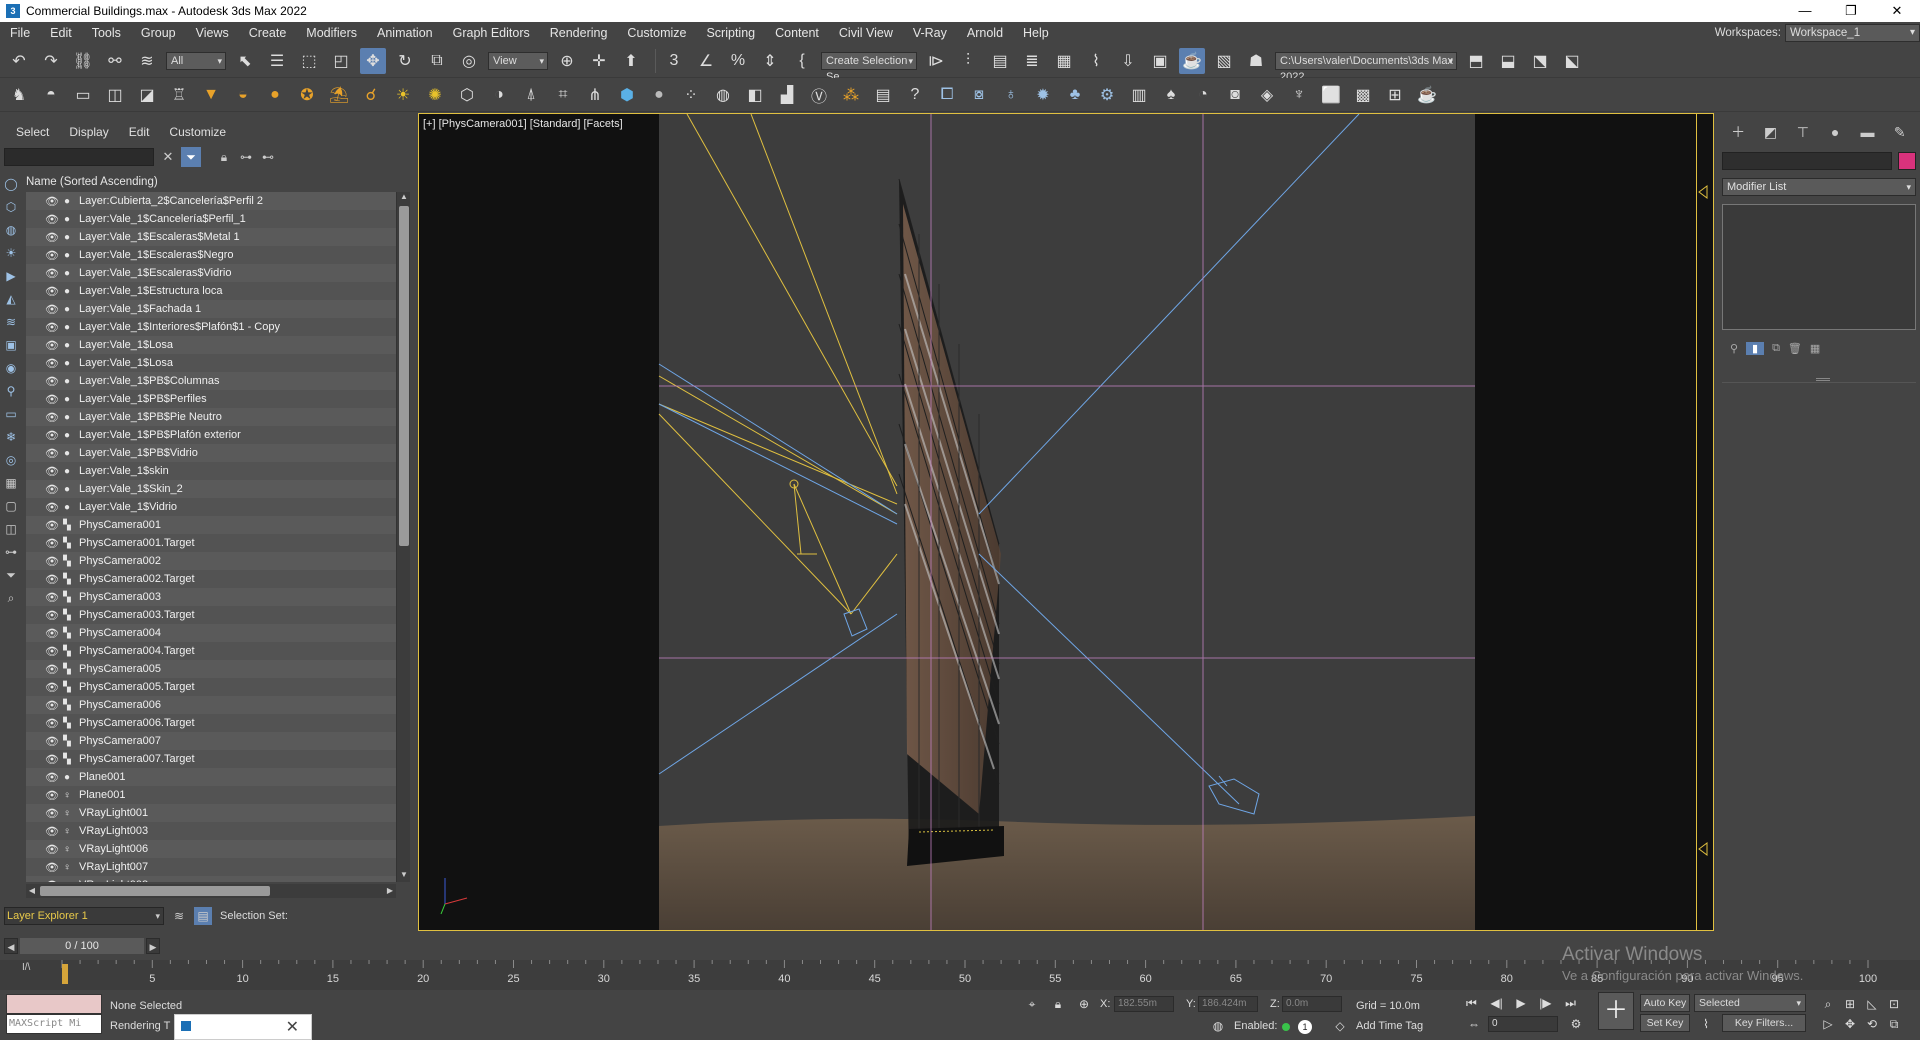 The width and height of the screenshot is (1920, 1040). Describe the element at coordinates (1256, 61) in the screenshot. I see `render-production-icon: ☗` at that location.